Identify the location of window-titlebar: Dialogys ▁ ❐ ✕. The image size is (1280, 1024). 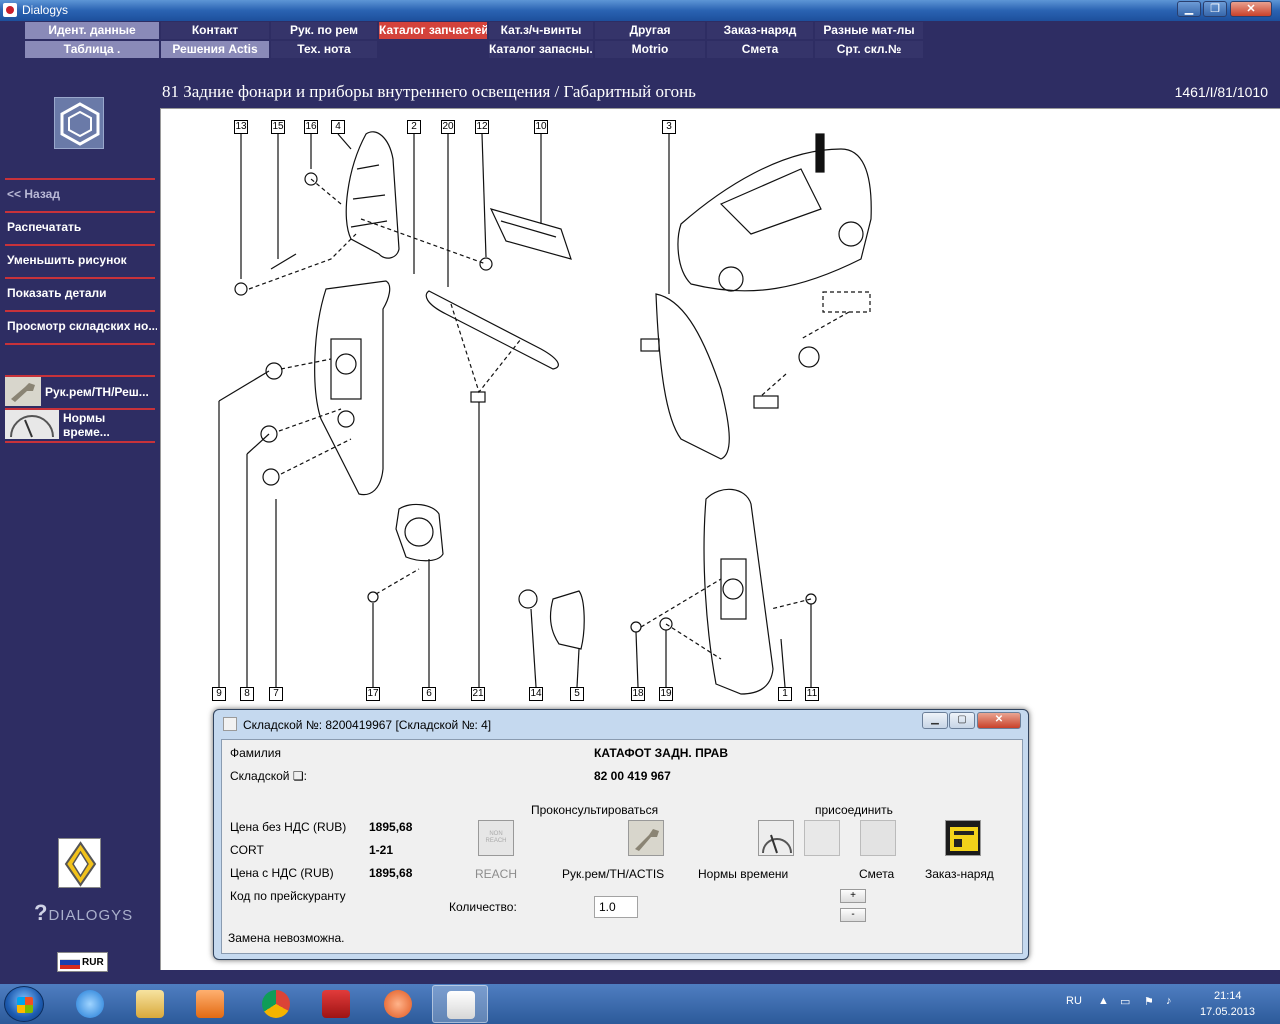
(640, 10).